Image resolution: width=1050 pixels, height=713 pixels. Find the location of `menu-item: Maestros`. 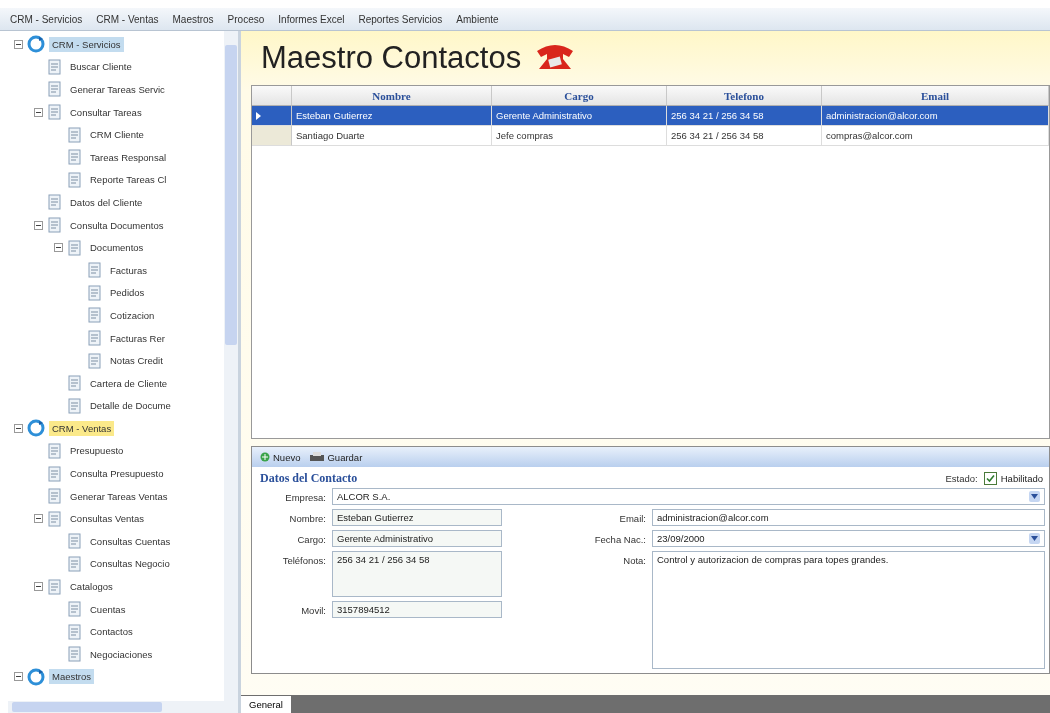

menu-item: Maestros is located at coordinates (193, 19).